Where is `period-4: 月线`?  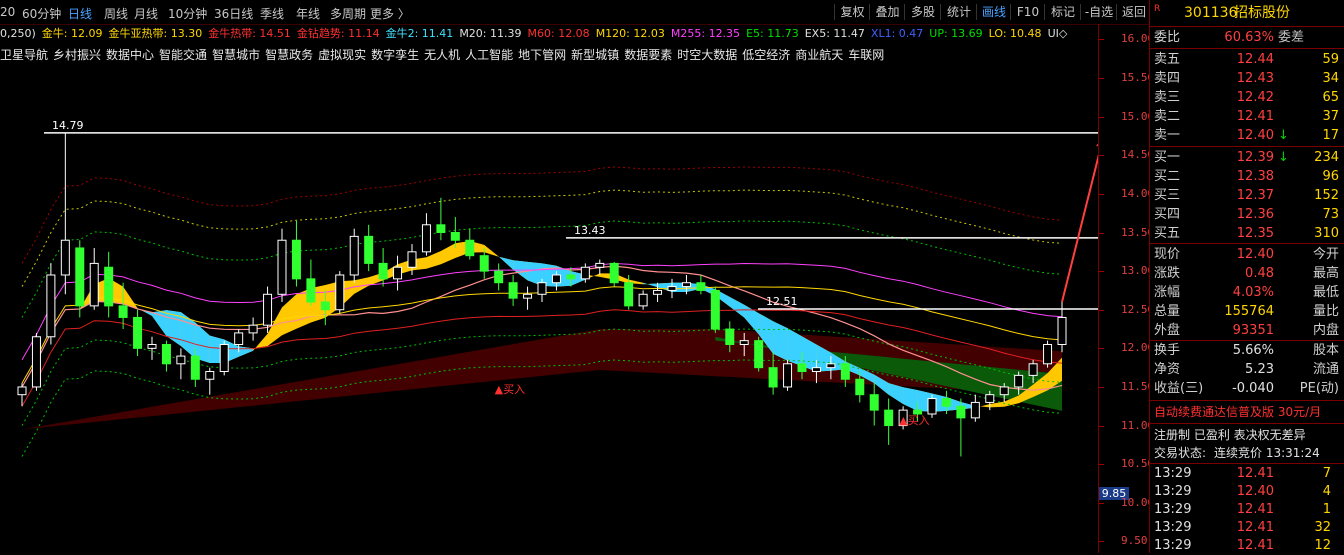 period-4: 月线 is located at coordinates (146, 13).